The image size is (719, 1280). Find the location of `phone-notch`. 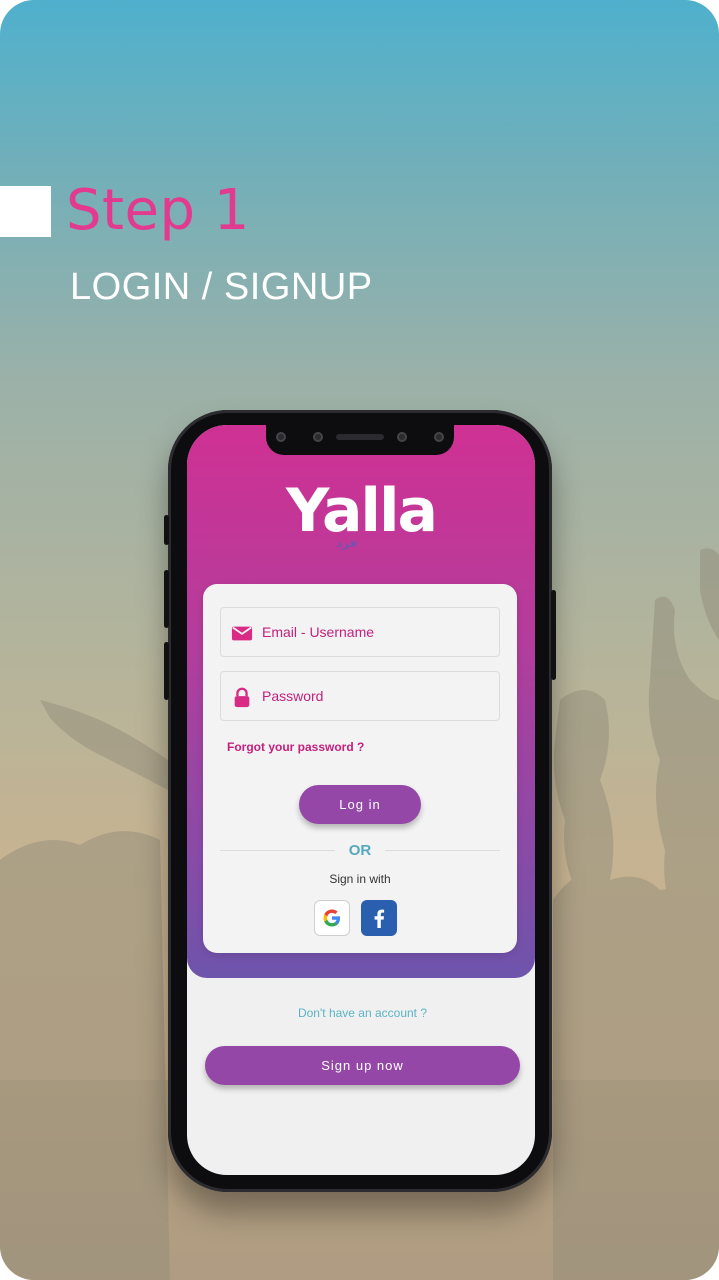

phone-notch is located at coordinates (360, 440).